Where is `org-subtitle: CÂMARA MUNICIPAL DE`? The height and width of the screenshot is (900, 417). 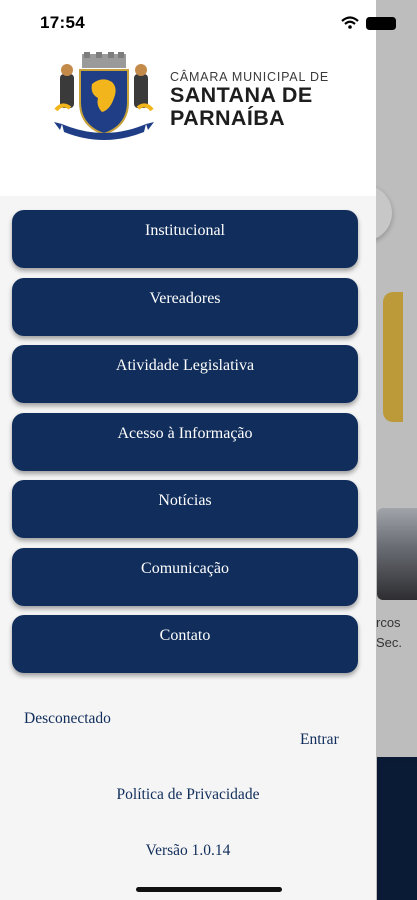
org-subtitle: CÂMARA MUNICIPAL DE is located at coordinates (249, 77).